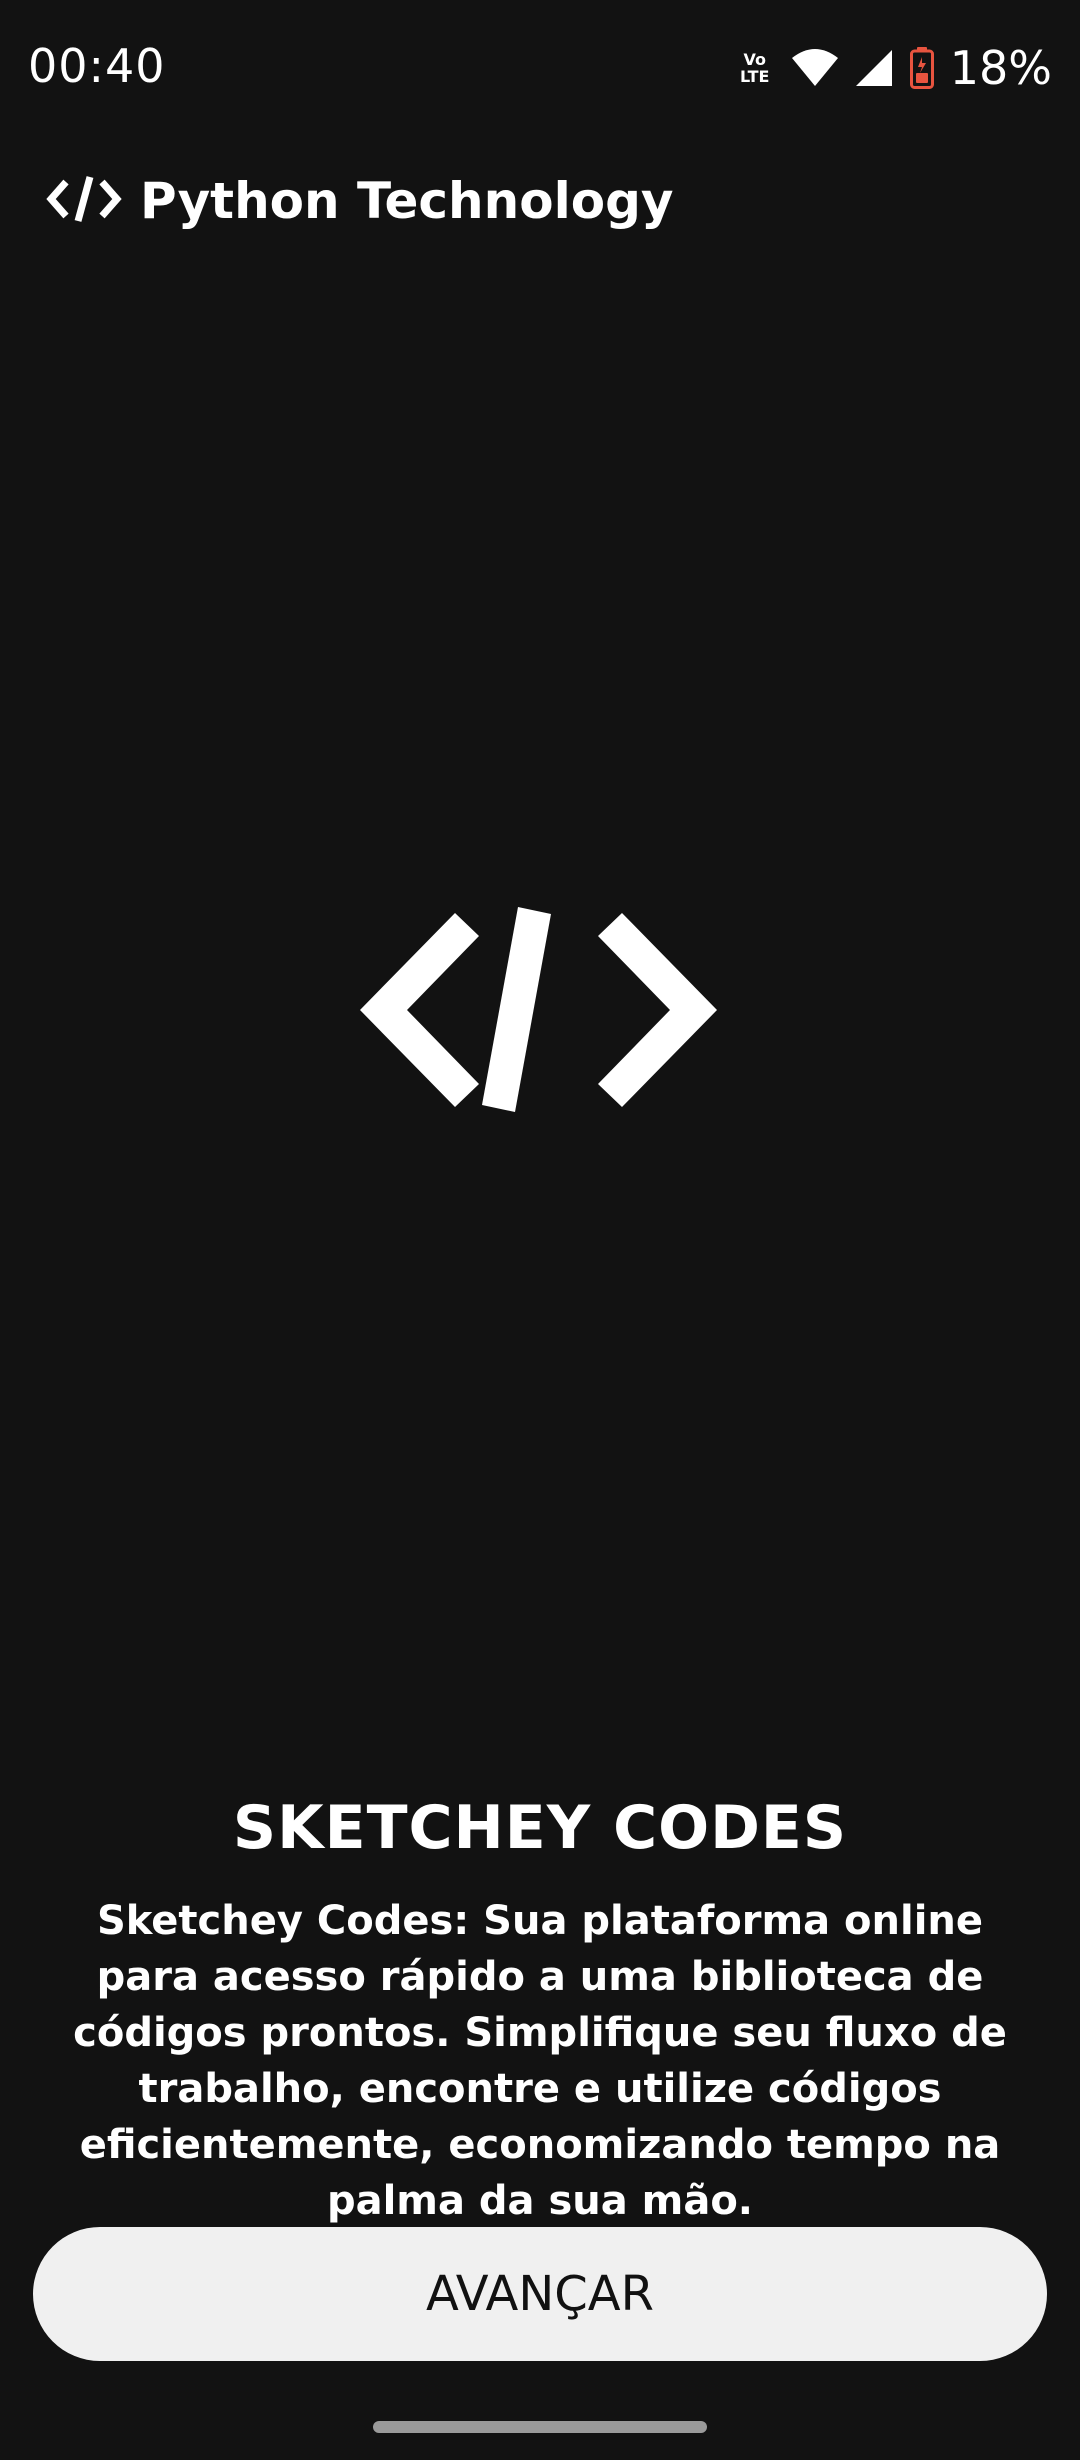  Describe the element at coordinates (755, 76) in the screenshot. I see `volte-bottom-label: LTE` at that location.